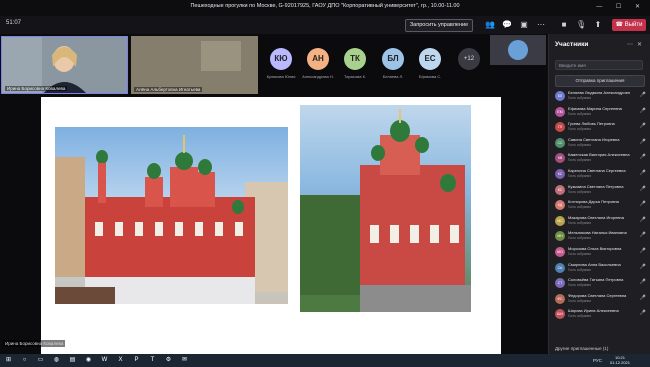  What do you see at coordinates (581, 348) in the screenshot?
I see `other-invited-toggle: Другие приглашенные (1)` at bounding box center [581, 348].